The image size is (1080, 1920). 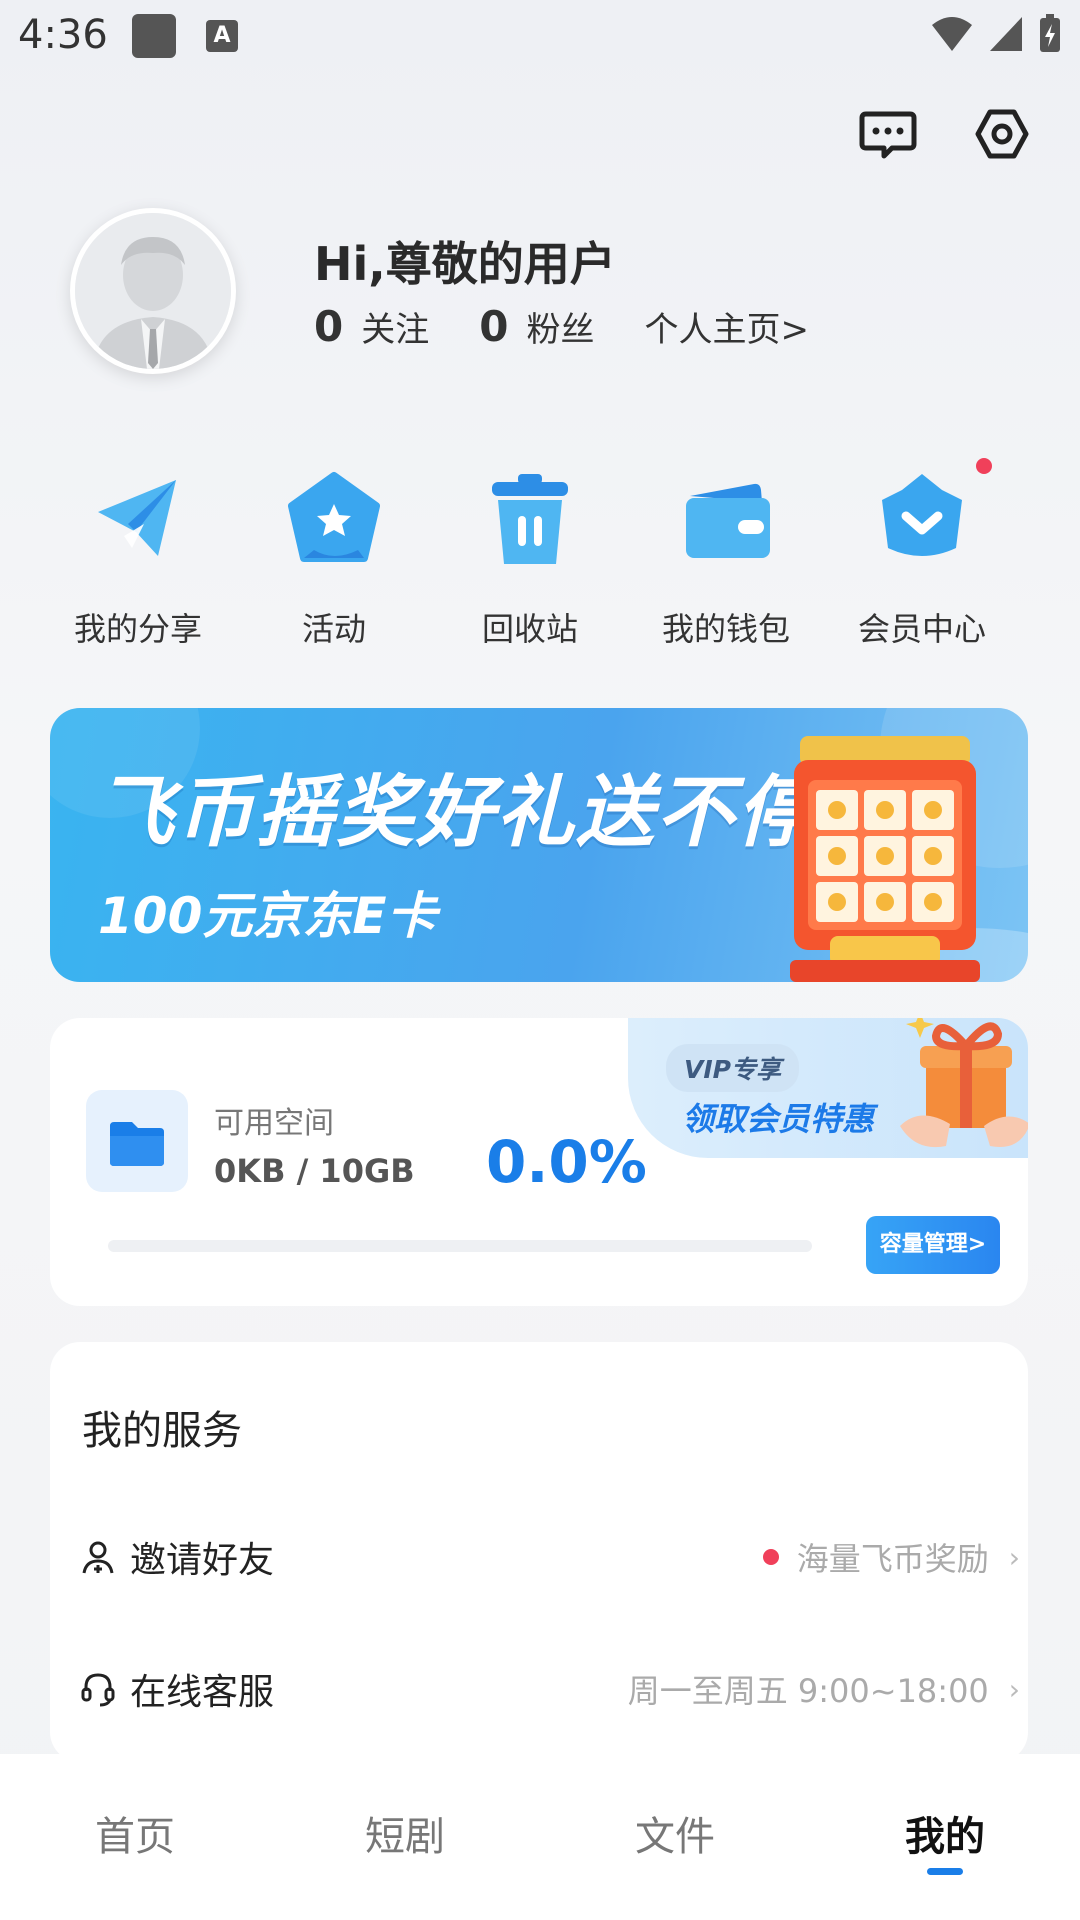 I want to click on paper-plane-icon, so click(x=137, y=518).